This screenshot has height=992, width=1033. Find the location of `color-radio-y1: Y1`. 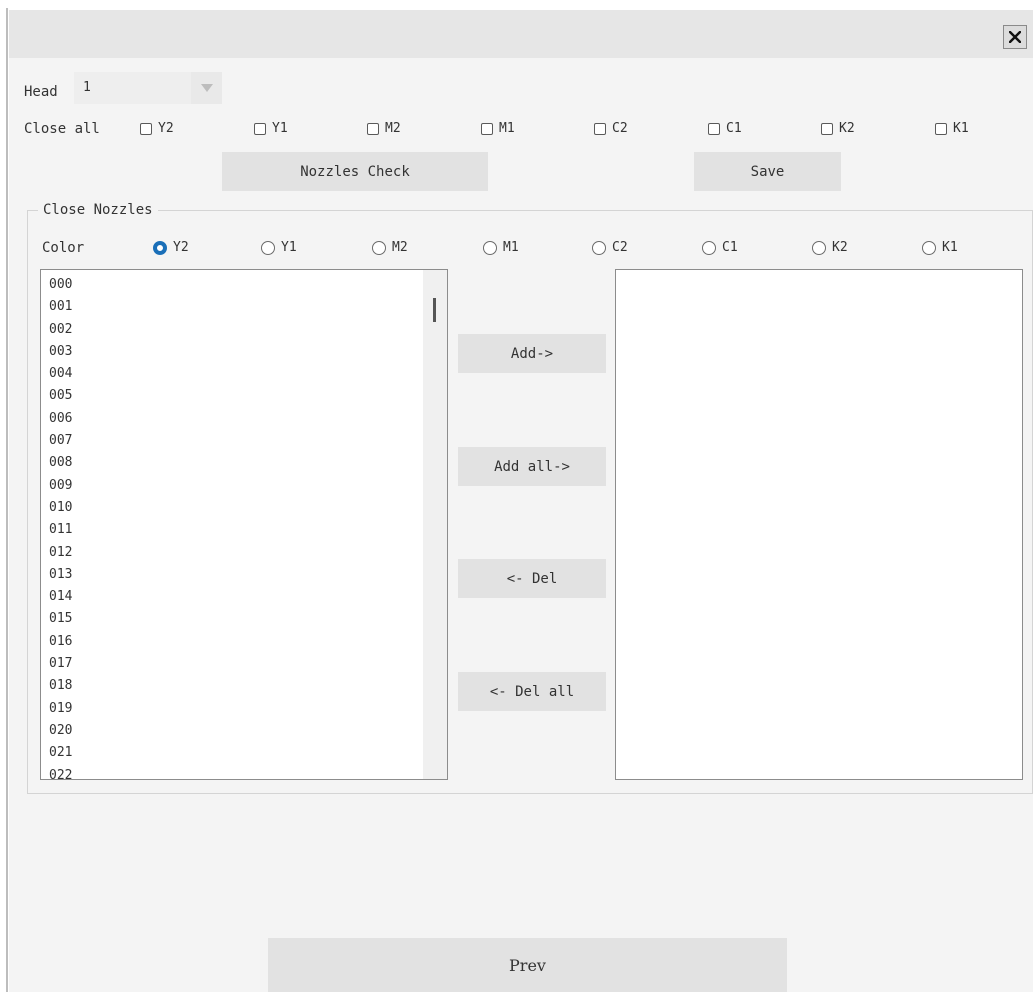

color-radio-y1: Y1 is located at coordinates (279, 247).